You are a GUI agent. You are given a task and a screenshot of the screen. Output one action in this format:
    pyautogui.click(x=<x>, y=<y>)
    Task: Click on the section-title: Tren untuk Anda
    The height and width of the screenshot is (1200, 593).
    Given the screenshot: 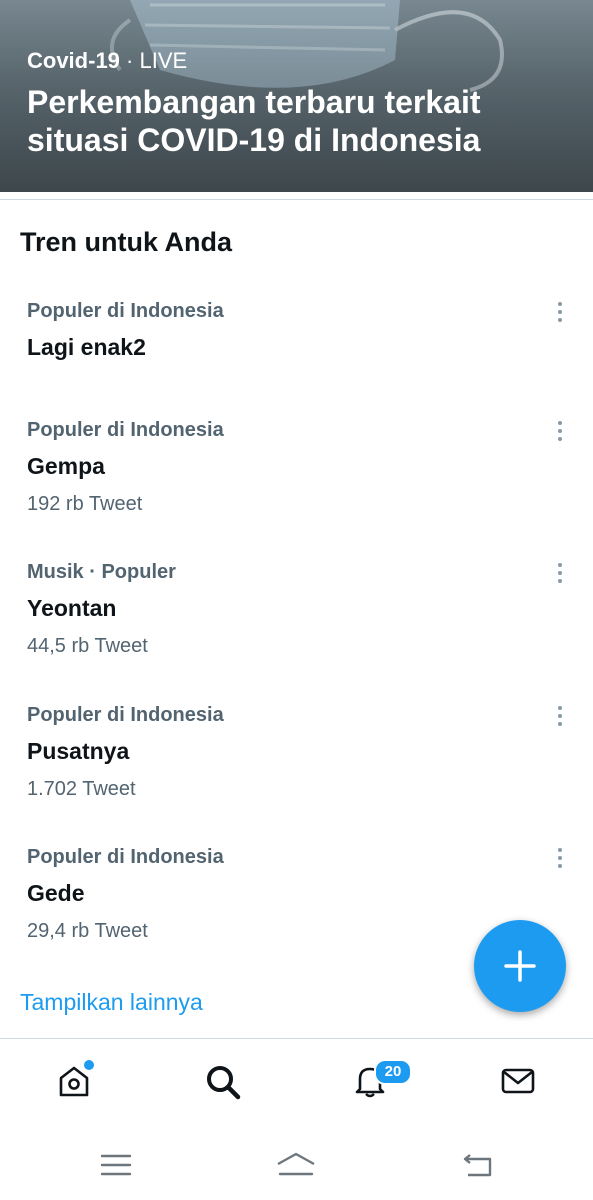 What is the action you would take?
    pyautogui.click(x=126, y=242)
    